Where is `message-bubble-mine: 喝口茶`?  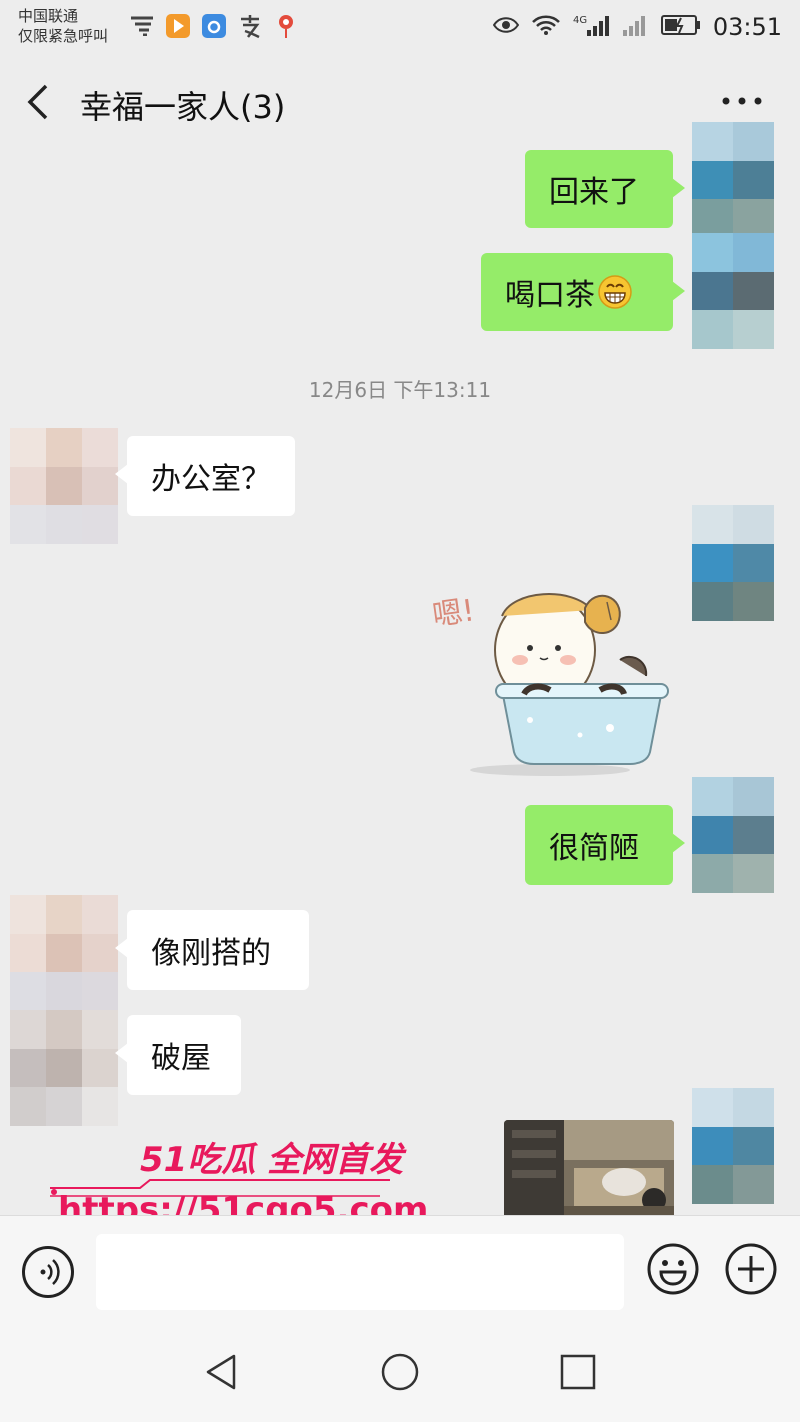 message-bubble-mine: 喝口茶 is located at coordinates (583, 292).